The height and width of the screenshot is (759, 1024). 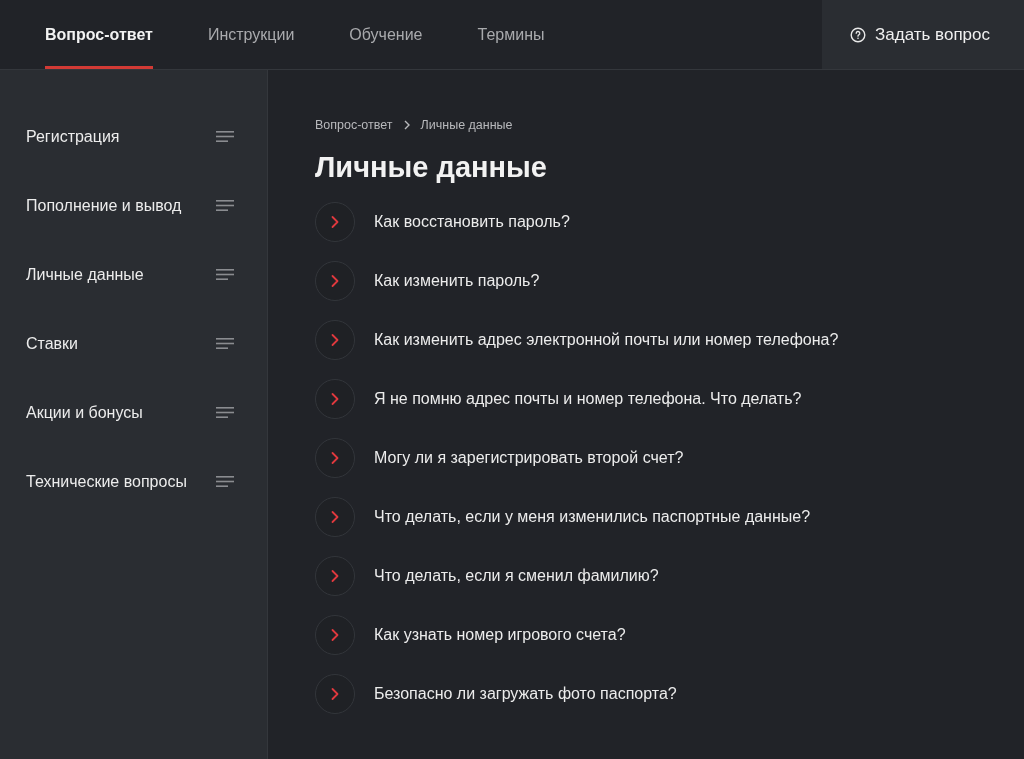 I want to click on breadcrumb-current: Личные данные, so click(x=466, y=125).